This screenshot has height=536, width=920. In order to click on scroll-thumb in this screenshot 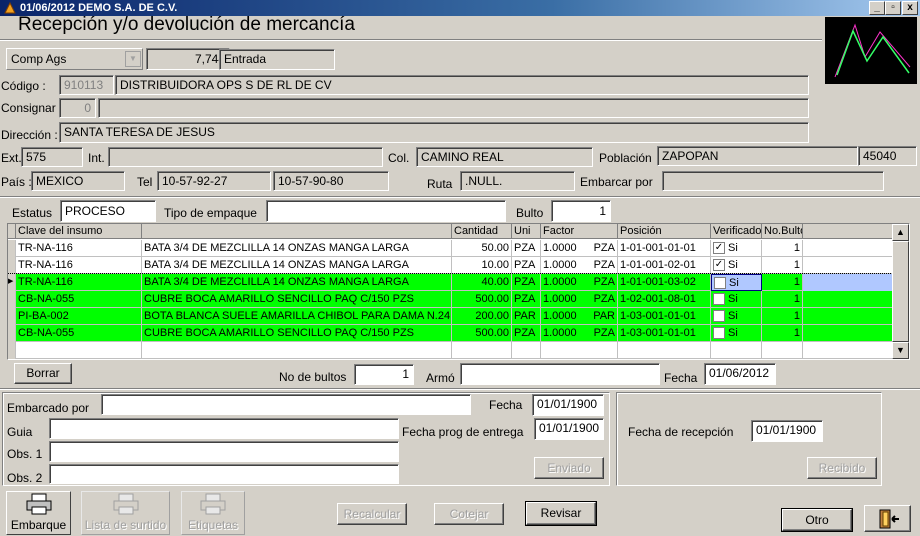, I will do `click(900, 291)`.